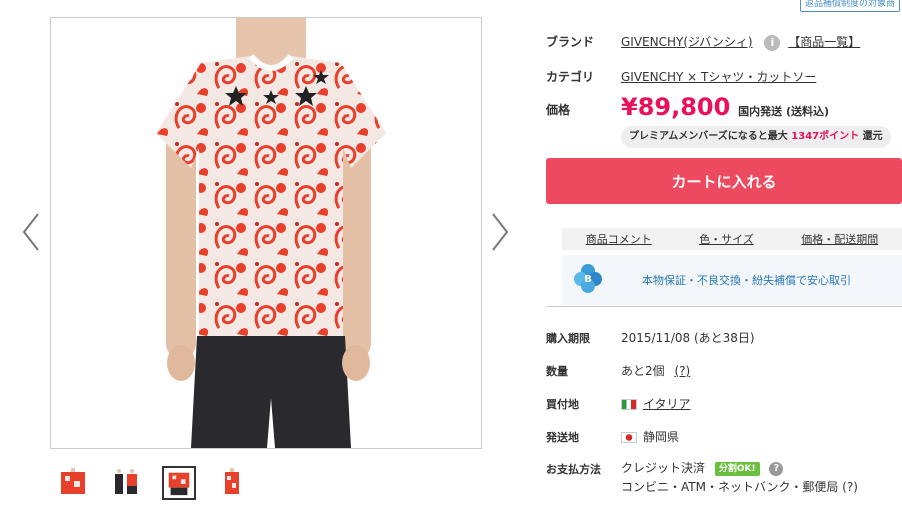 The width and height of the screenshot is (902, 509). I want to click on price-value: ¥89,800, so click(676, 107).